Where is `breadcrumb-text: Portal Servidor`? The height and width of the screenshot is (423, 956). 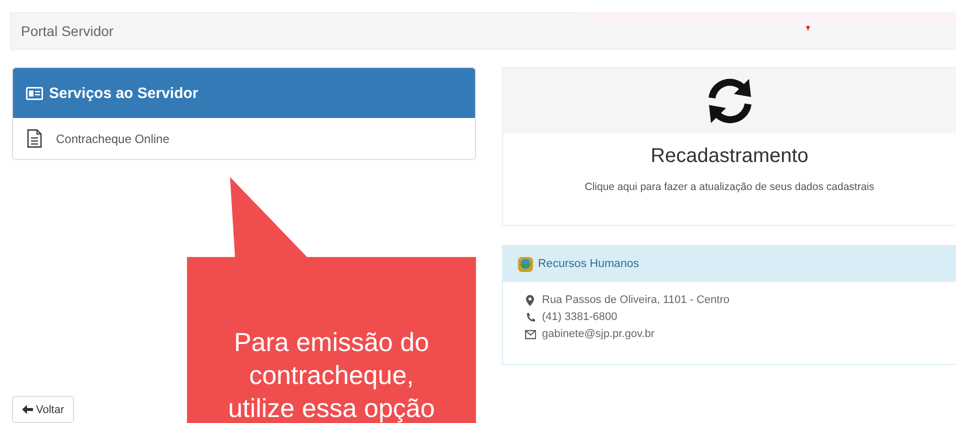 breadcrumb-text: Portal Servidor is located at coordinates (67, 31).